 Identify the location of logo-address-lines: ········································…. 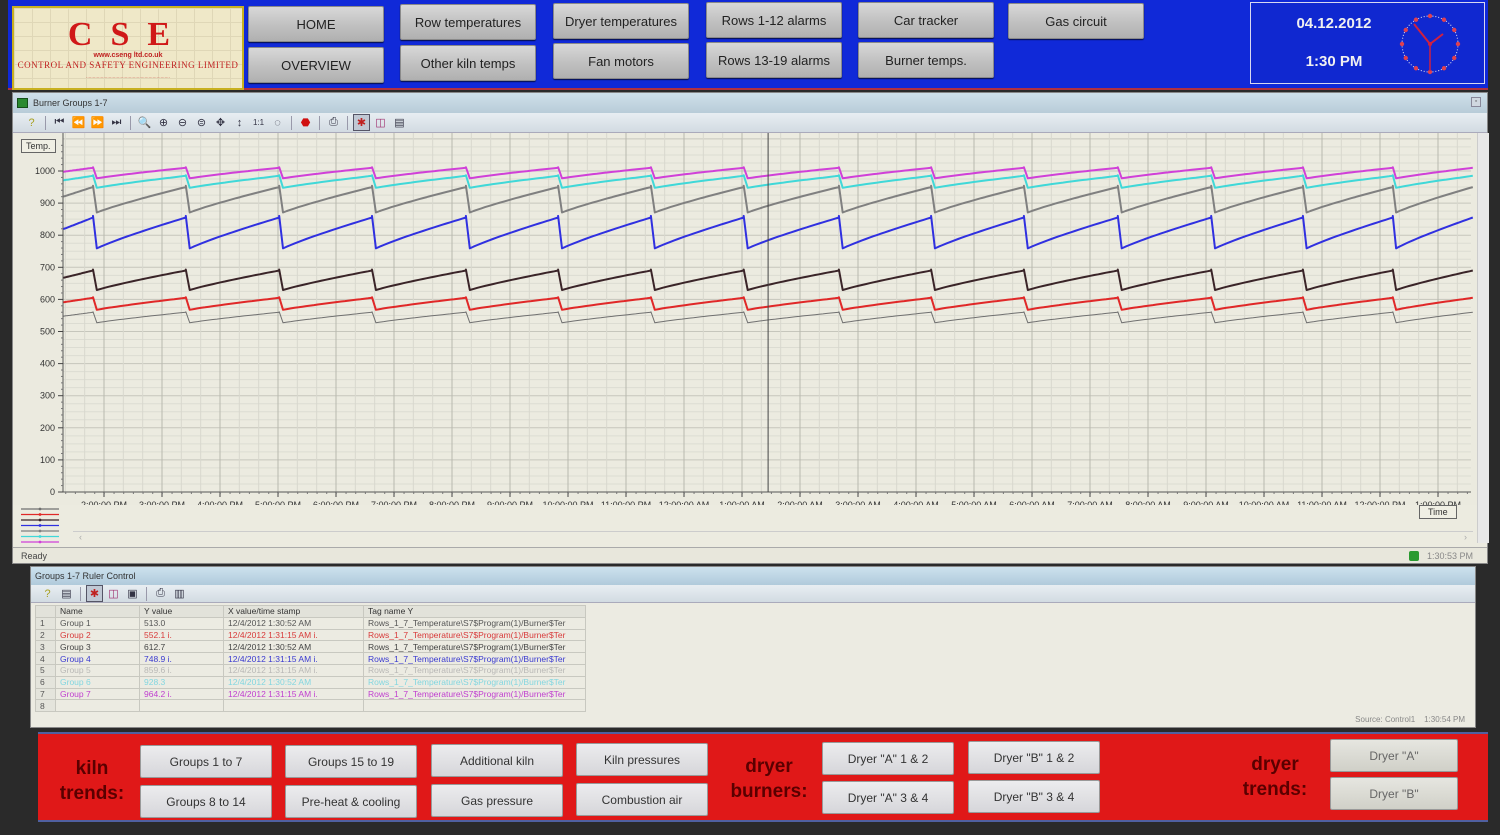
(128, 77).